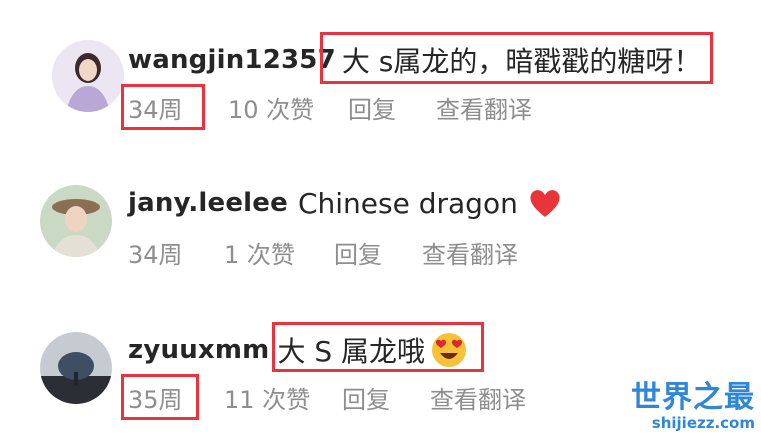  Describe the element at coordinates (449, 350) in the screenshot. I see `heart-eyes-icon` at that location.